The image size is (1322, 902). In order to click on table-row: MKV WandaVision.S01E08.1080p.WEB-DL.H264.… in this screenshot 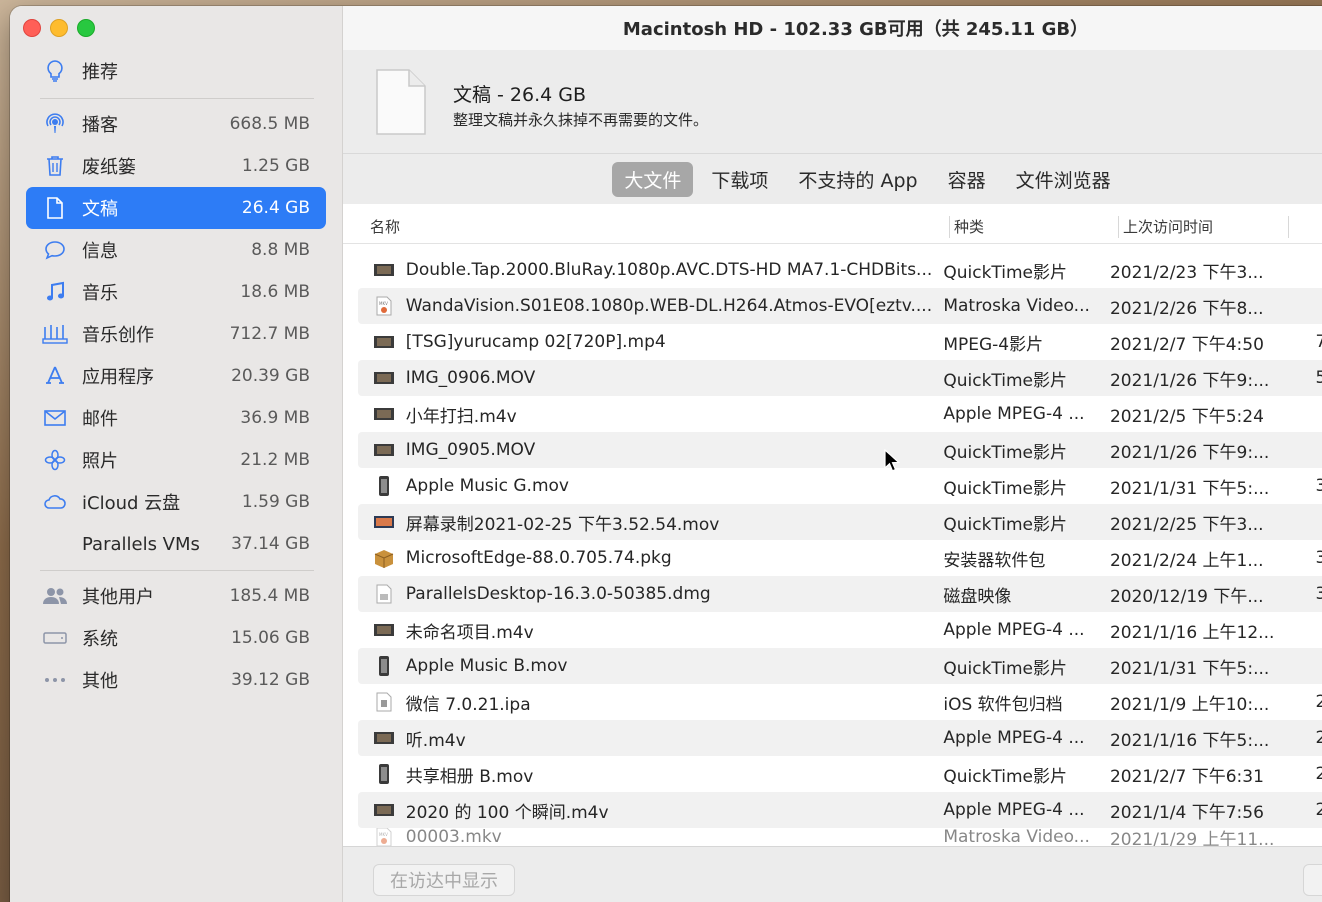, I will do `click(840, 306)`.